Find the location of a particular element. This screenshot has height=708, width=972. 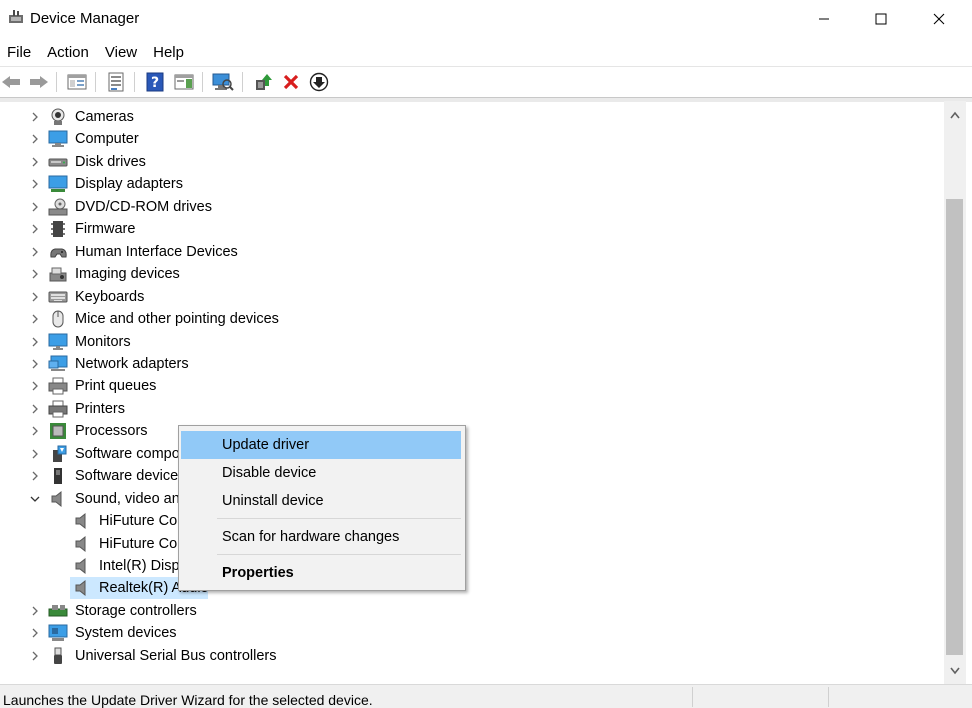

tree-item-label: Firmware is located at coordinates (105, 229).